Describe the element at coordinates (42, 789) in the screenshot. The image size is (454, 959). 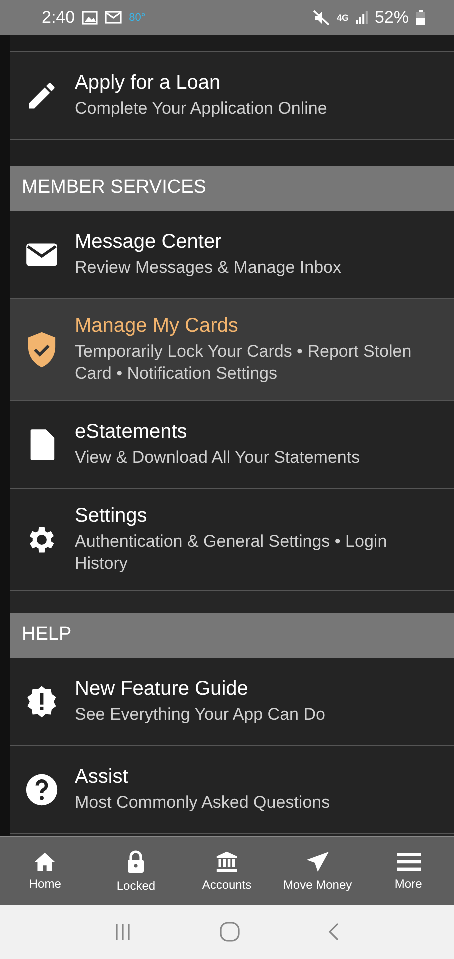
I see `help-icon` at that location.